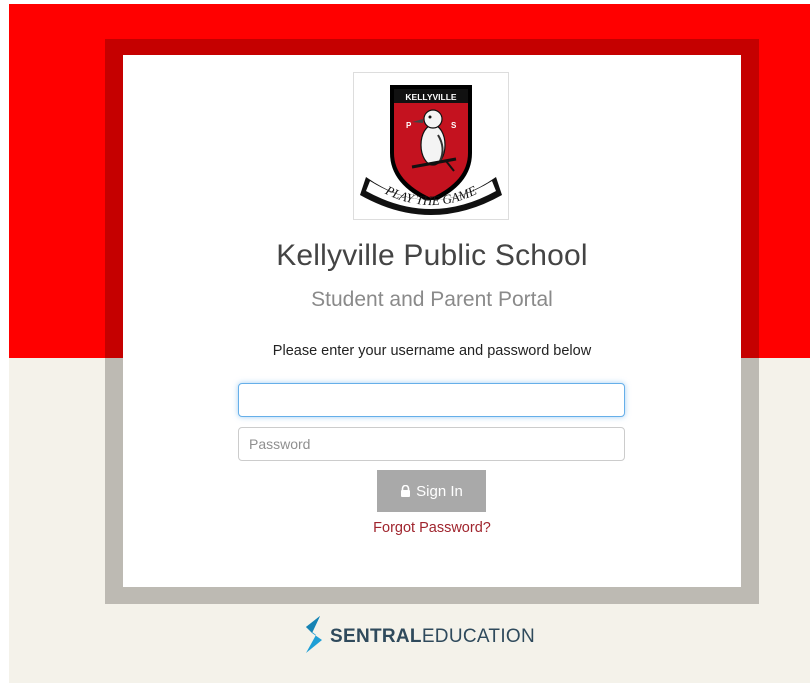 The height and width of the screenshot is (683, 810). Describe the element at coordinates (432, 255) in the screenshot. I see `school-name: Kellyville Public School` at that location.